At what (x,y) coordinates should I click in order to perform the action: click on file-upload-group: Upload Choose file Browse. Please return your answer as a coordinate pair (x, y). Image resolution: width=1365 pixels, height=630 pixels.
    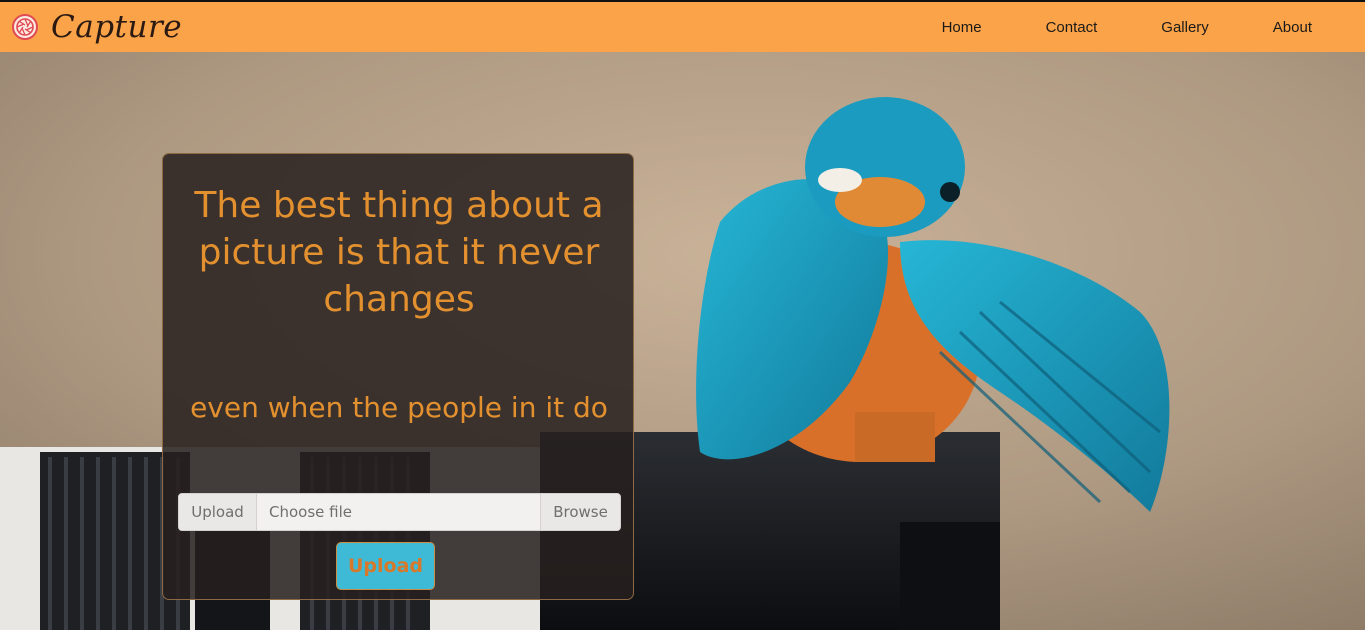
    Looking at the image, I should click on (399, 512).